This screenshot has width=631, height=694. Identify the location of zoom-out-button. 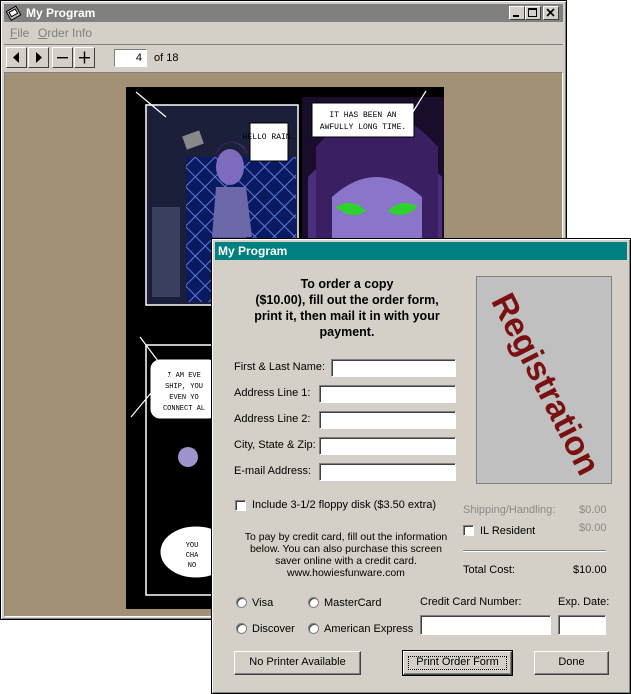
(62, 57).